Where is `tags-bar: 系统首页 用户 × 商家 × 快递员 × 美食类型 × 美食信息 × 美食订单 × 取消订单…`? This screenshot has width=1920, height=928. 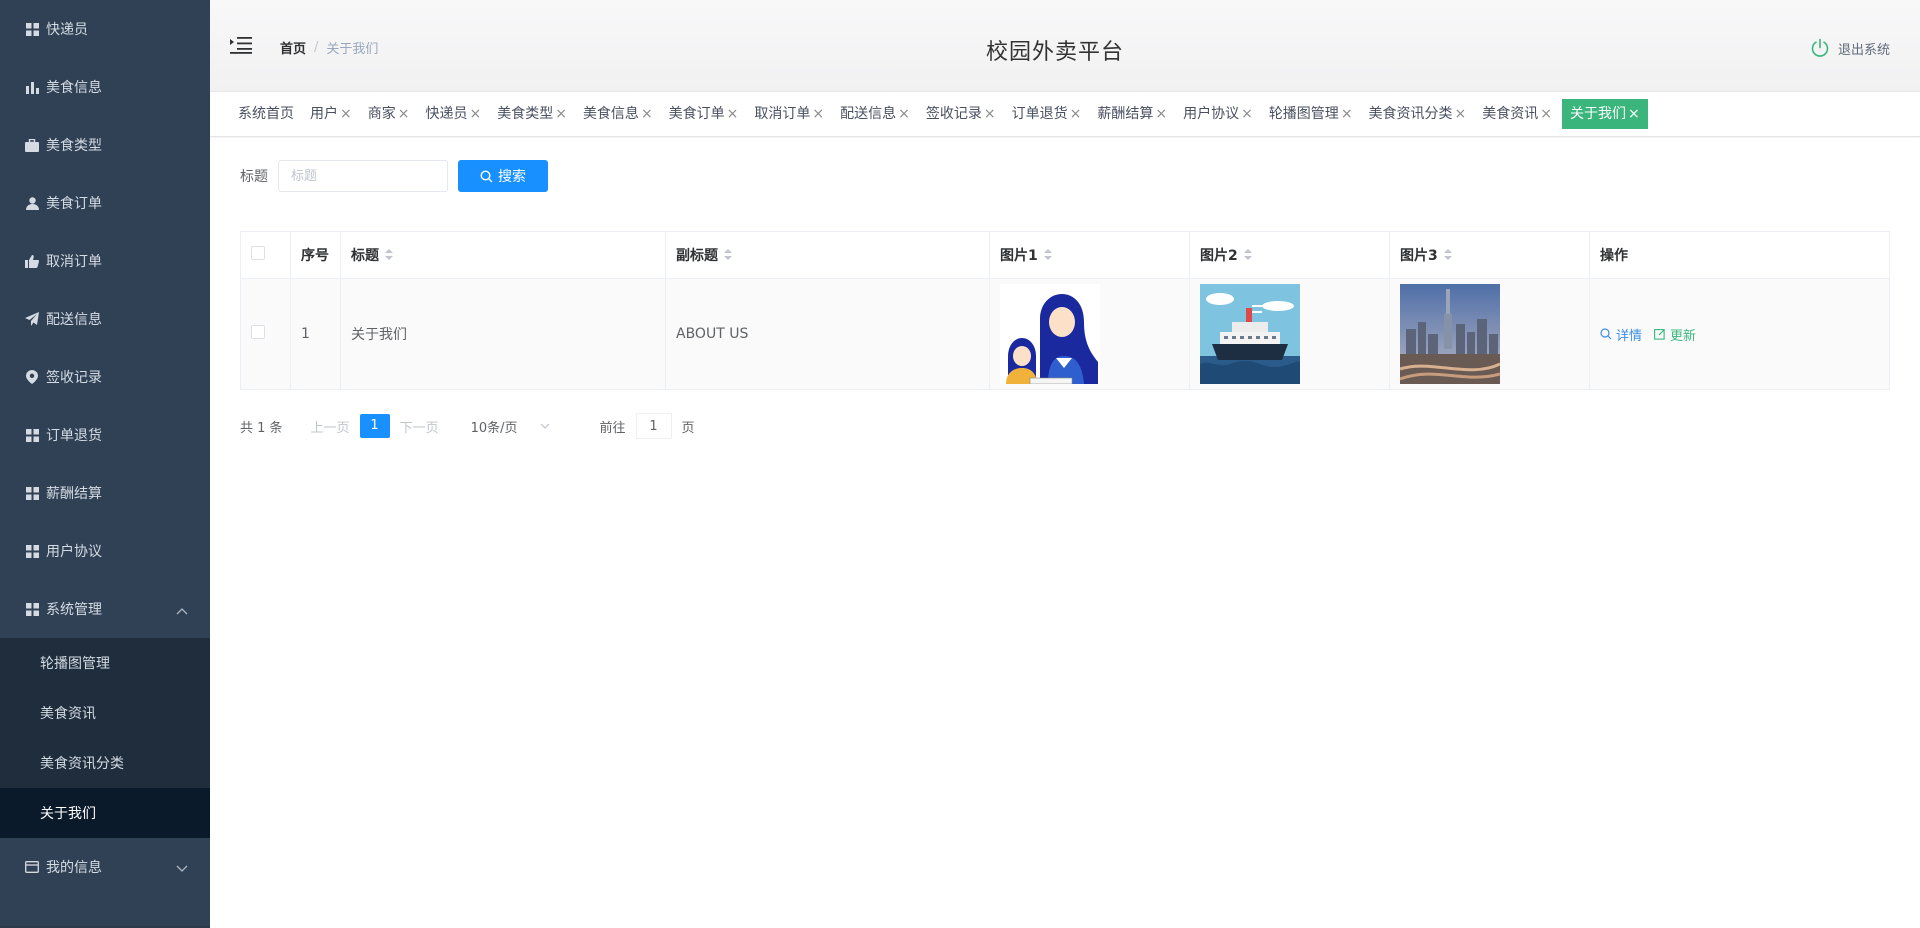 tags-bar: 系统首页 用户 × 商家 × 快递员 × 美食类型 × 美食信息 × 美食订单 × 取消订单… is located at coordinates (1065, 114).